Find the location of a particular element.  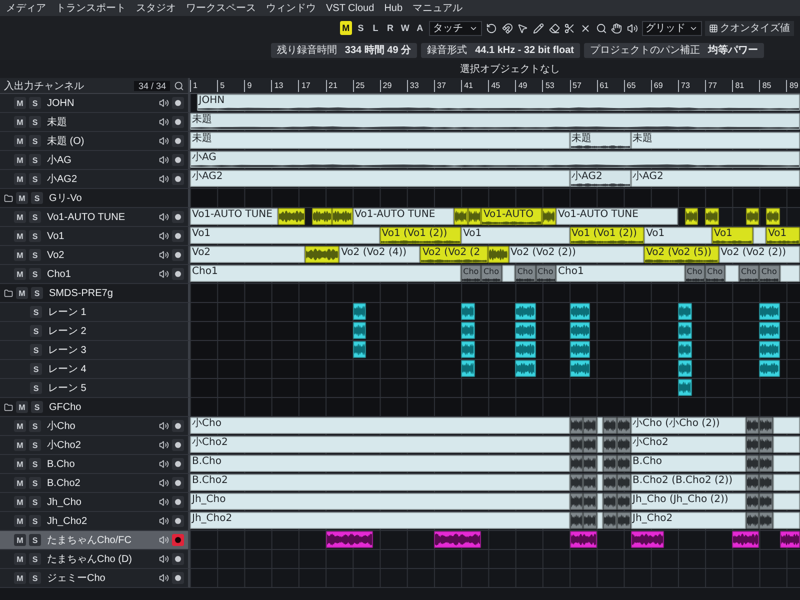

track-header: S レーン 5 is located at coordinates (95, 388).